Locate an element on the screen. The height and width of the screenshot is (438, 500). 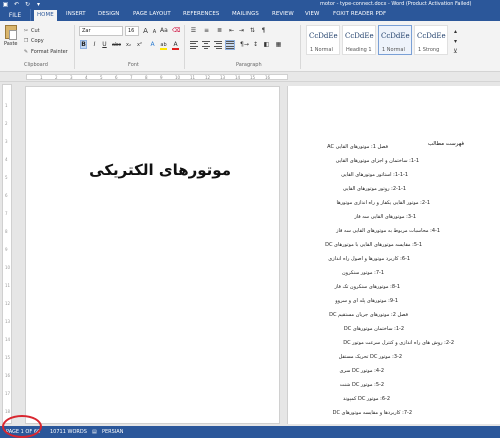
italic-button: I is located at coordinates (94, 44).